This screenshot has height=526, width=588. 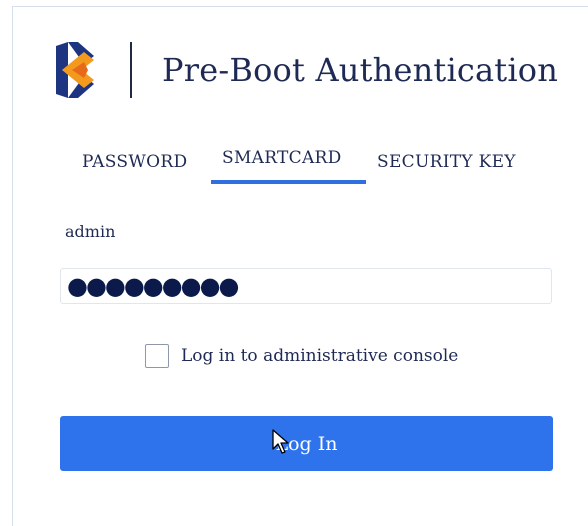 What do you see at coordinates (280, 441) in the screenshot?
I see `mouse-pointer-icon` at bounding box center [280, 441].